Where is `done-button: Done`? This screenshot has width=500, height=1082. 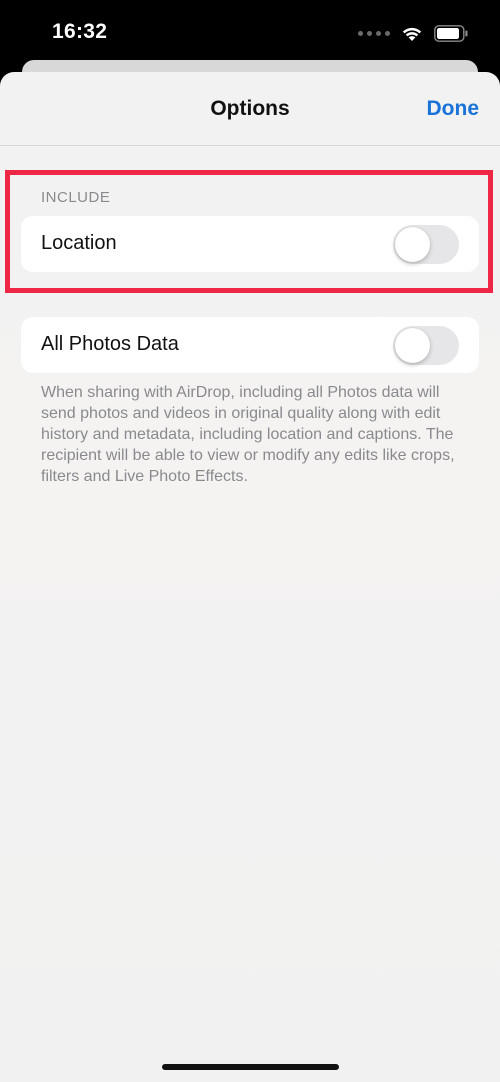 done-button: Done is located at coordinates (453, 109).